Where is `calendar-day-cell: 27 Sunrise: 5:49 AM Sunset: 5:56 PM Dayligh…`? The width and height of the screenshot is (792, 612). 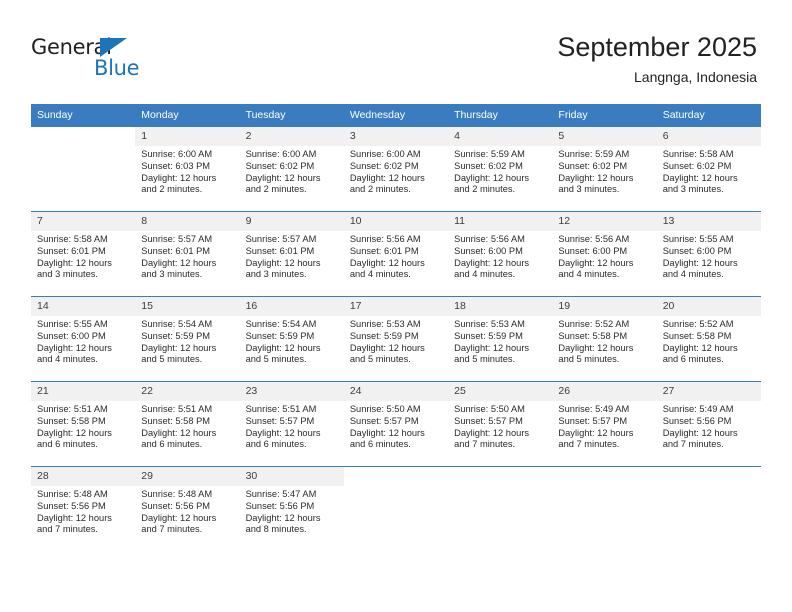 calendar-day-cell: 27 Sunrise: 5:49 AM Sunset: 5:56 PM Dayligh… is located at coordinates (708, 424).